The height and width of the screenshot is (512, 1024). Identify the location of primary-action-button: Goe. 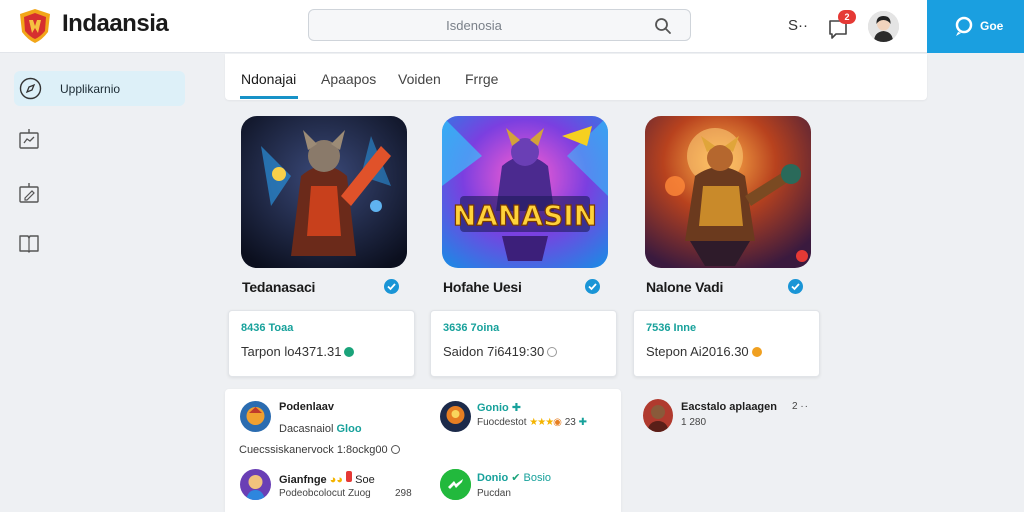
(975, 26).